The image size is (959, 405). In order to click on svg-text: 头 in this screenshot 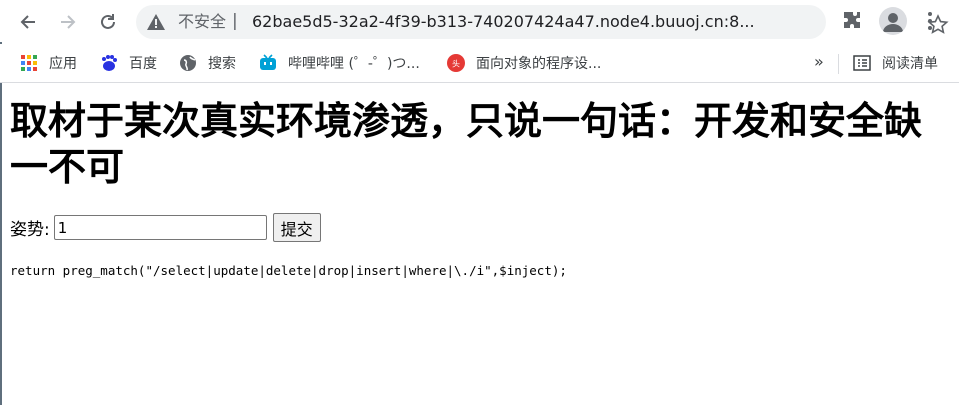, I will do `click(456, 64)`.